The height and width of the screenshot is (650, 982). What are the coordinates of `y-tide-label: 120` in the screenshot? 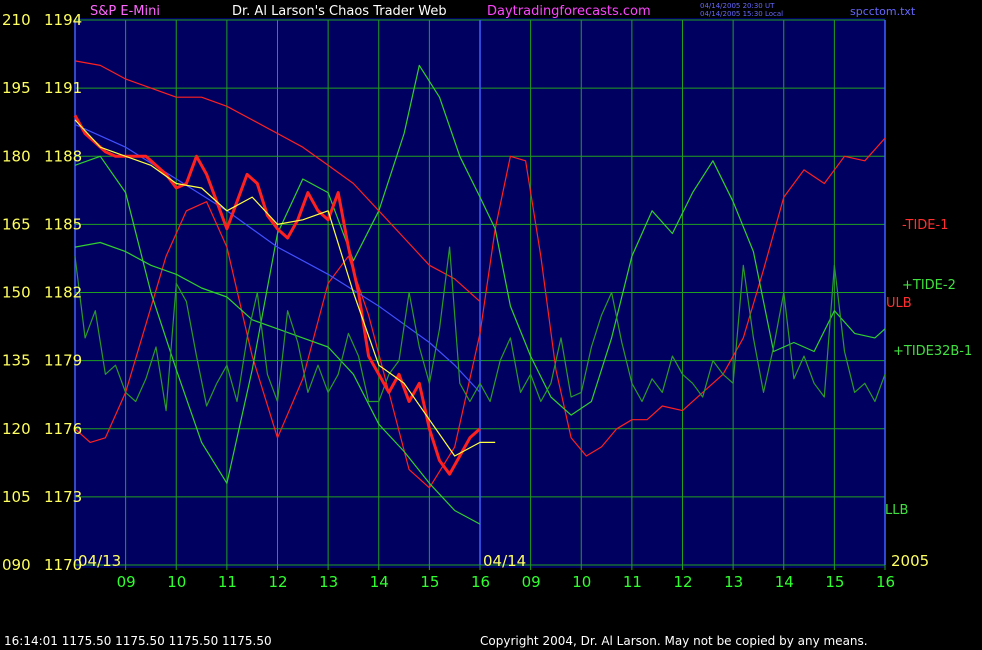 It's located at (16, 429).